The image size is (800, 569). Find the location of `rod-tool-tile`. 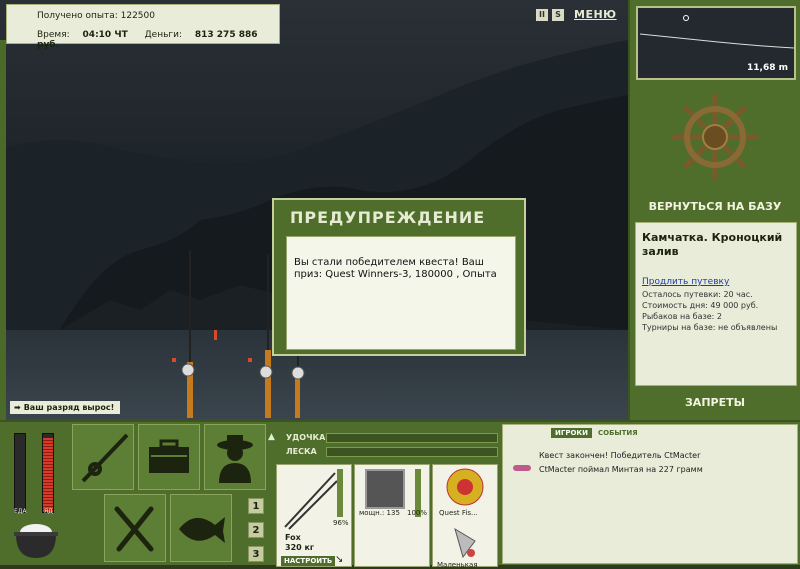

rod-tool-tile is located at coordinates (103, 457).